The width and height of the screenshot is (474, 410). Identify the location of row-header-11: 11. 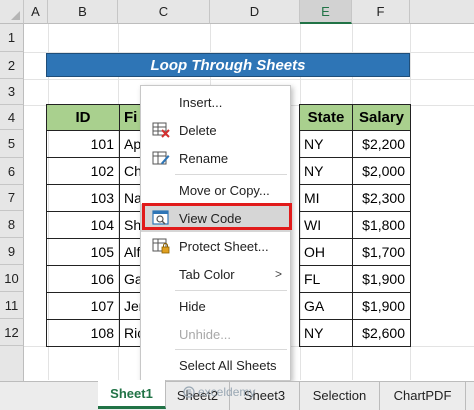
(12, 305).